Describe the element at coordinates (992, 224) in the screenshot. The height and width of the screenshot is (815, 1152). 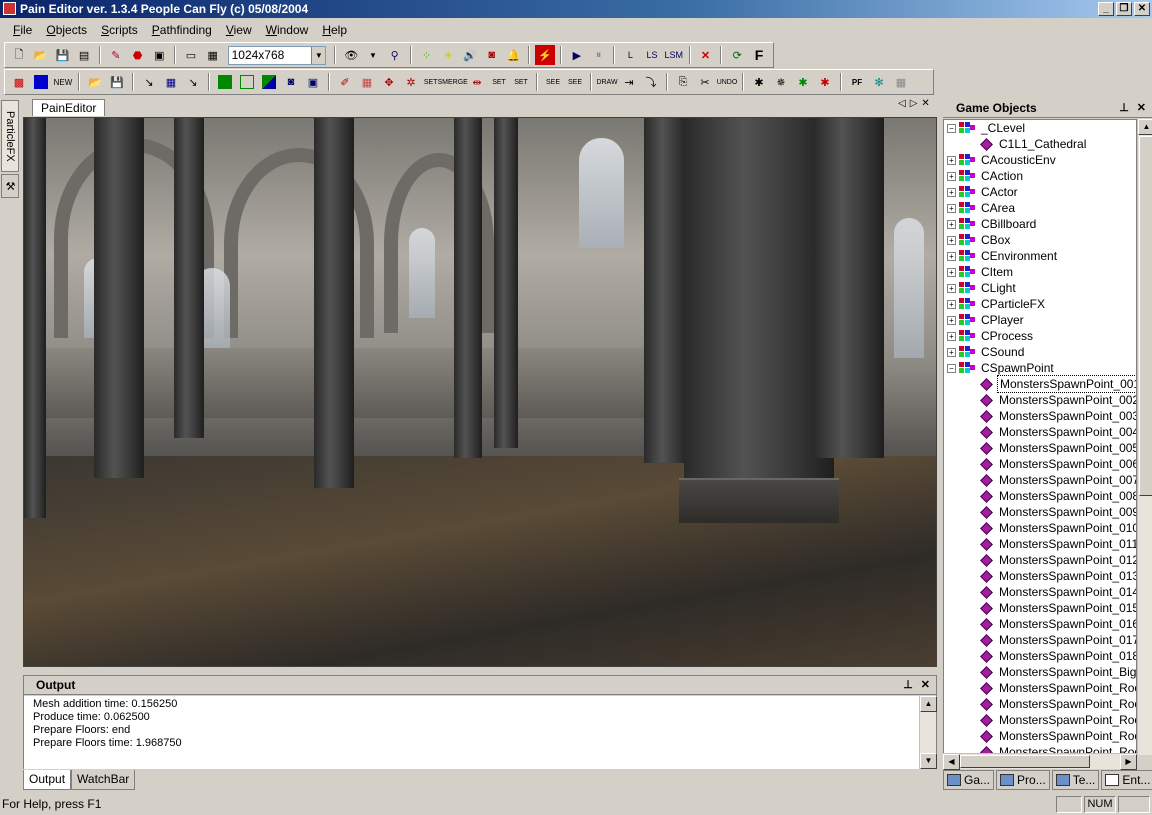
I see `tree-class-node: + CBillboard` at that location.